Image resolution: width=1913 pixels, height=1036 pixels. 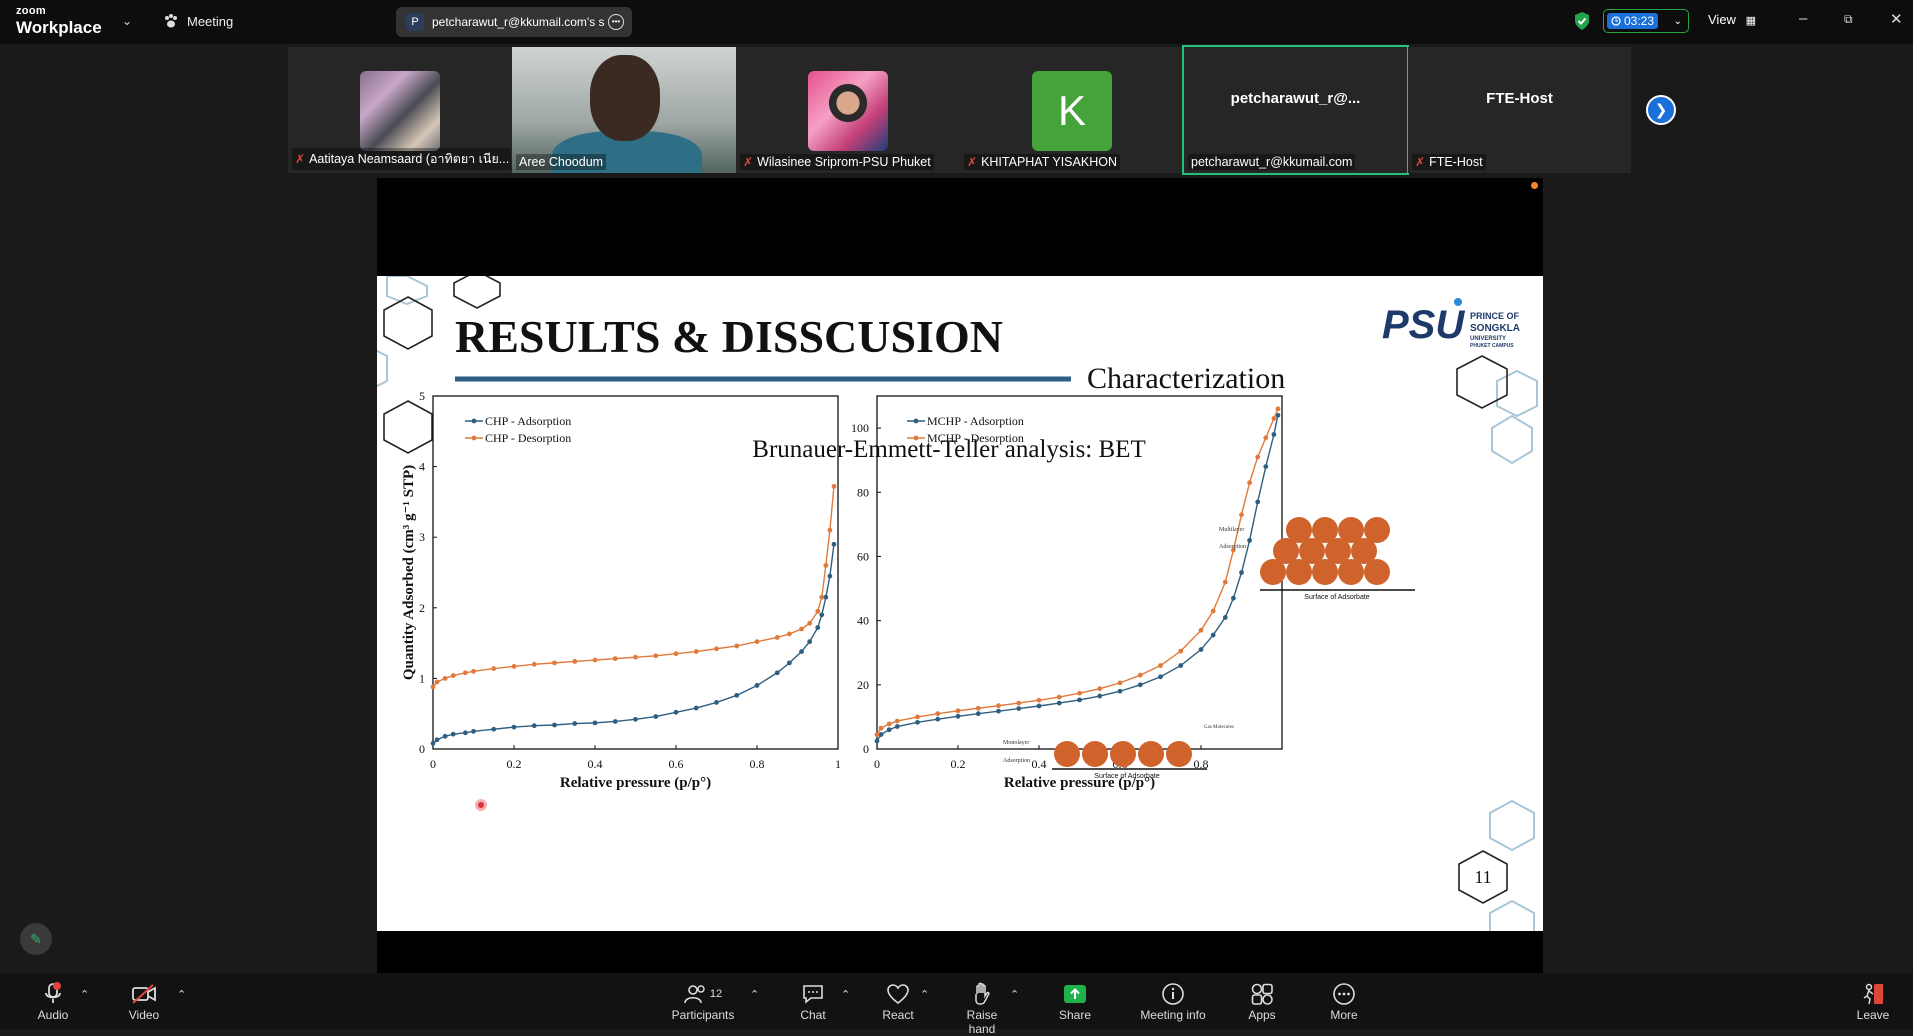 What do you see at coordinates (1039, 764) in the screenshot?
I see `x-tick-label: 0.4` at bounding box center [1039, 764].